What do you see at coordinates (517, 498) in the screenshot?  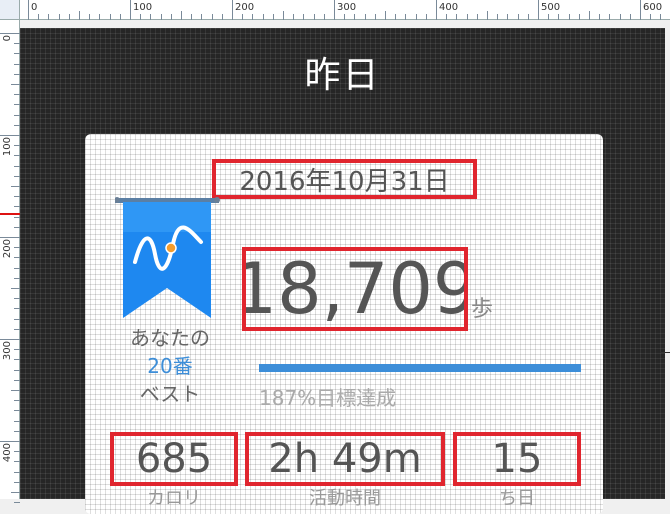 I see `days-label: ち日` at bounding box center [517, 498].